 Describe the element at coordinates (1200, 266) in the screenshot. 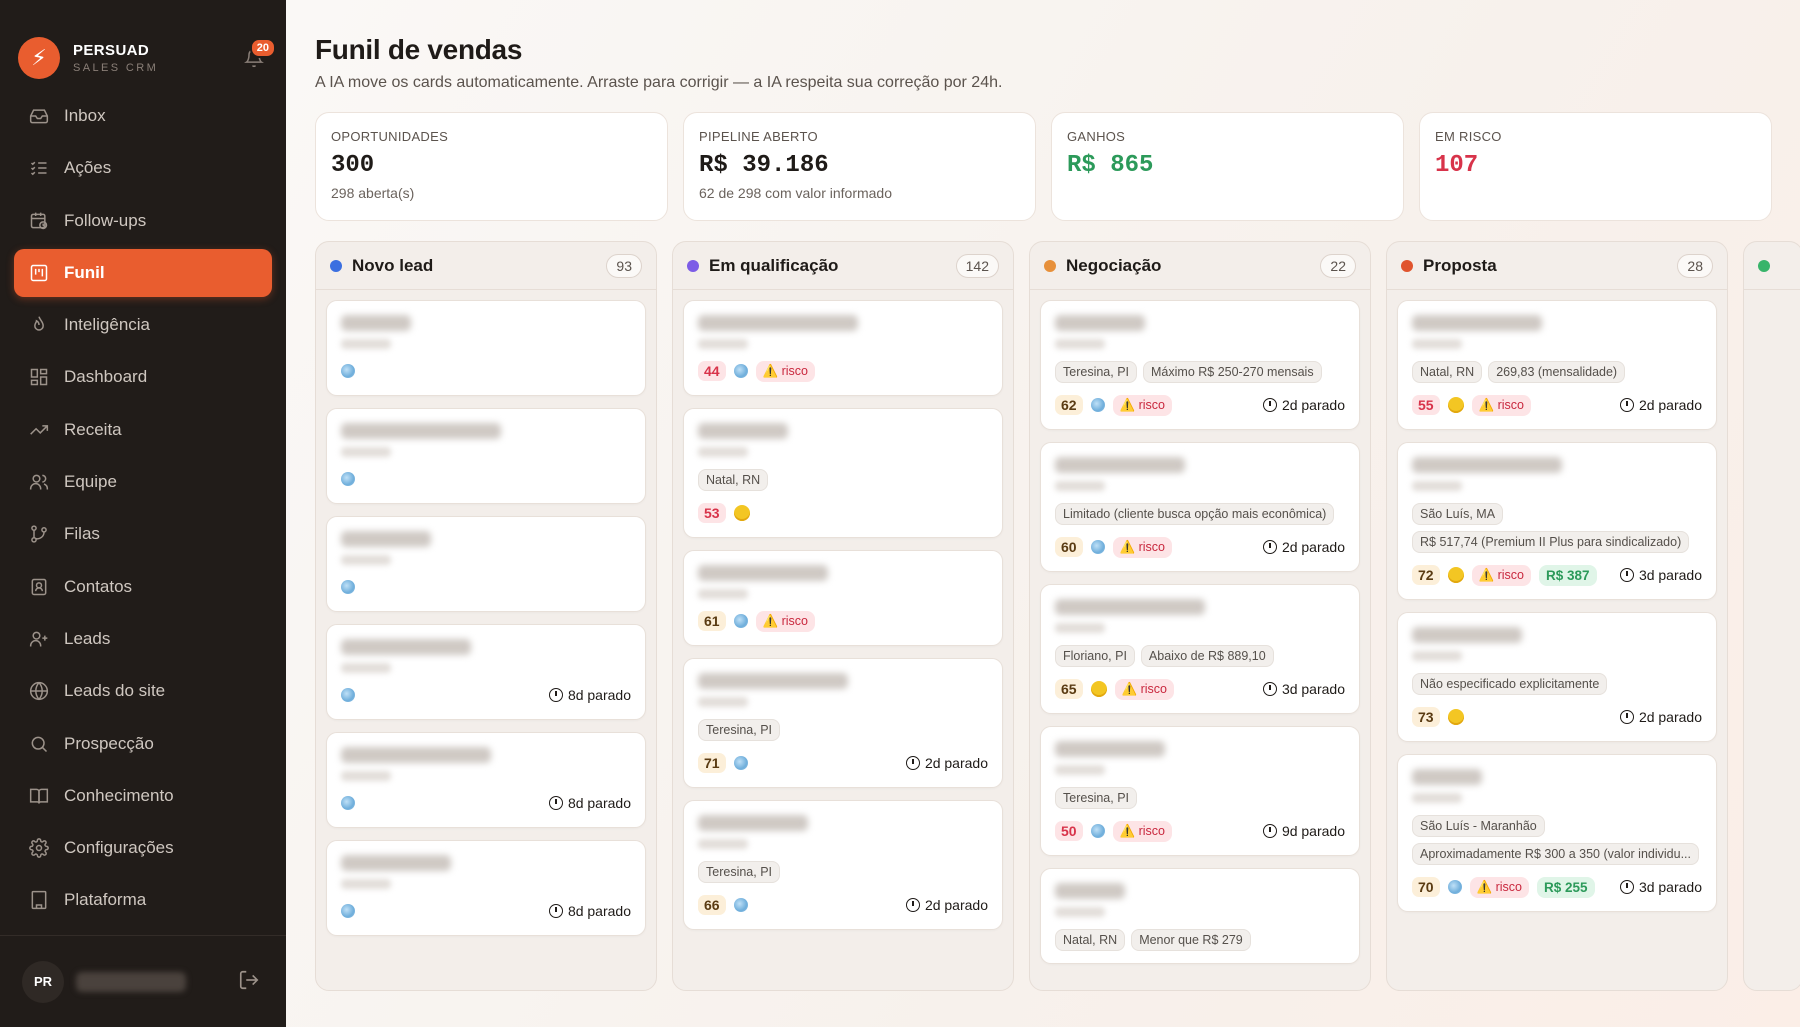

I see `column-header: Negociação 22` at that location.